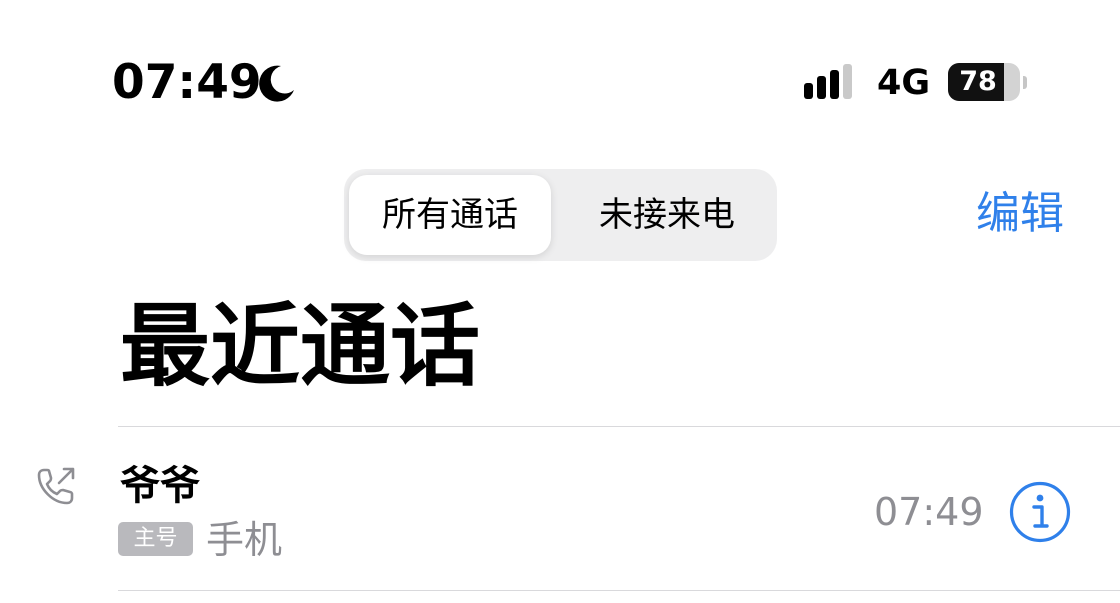  What do you see at coordinates (978, 81) in the screenshot?
I see `battery-level: 78` at bounding box center [978, 81].